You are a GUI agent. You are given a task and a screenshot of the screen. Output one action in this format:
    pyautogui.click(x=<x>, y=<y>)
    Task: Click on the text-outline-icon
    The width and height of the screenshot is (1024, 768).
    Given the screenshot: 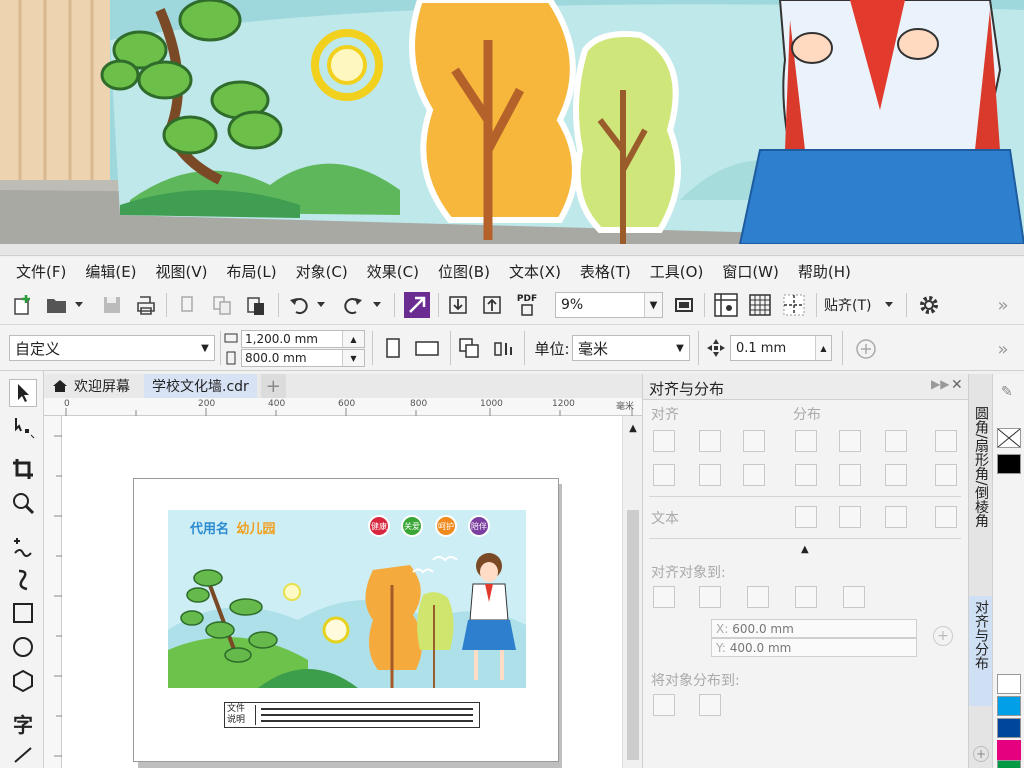 What is the action you would take?
    pyautogui.click(x=946, y=517)
    